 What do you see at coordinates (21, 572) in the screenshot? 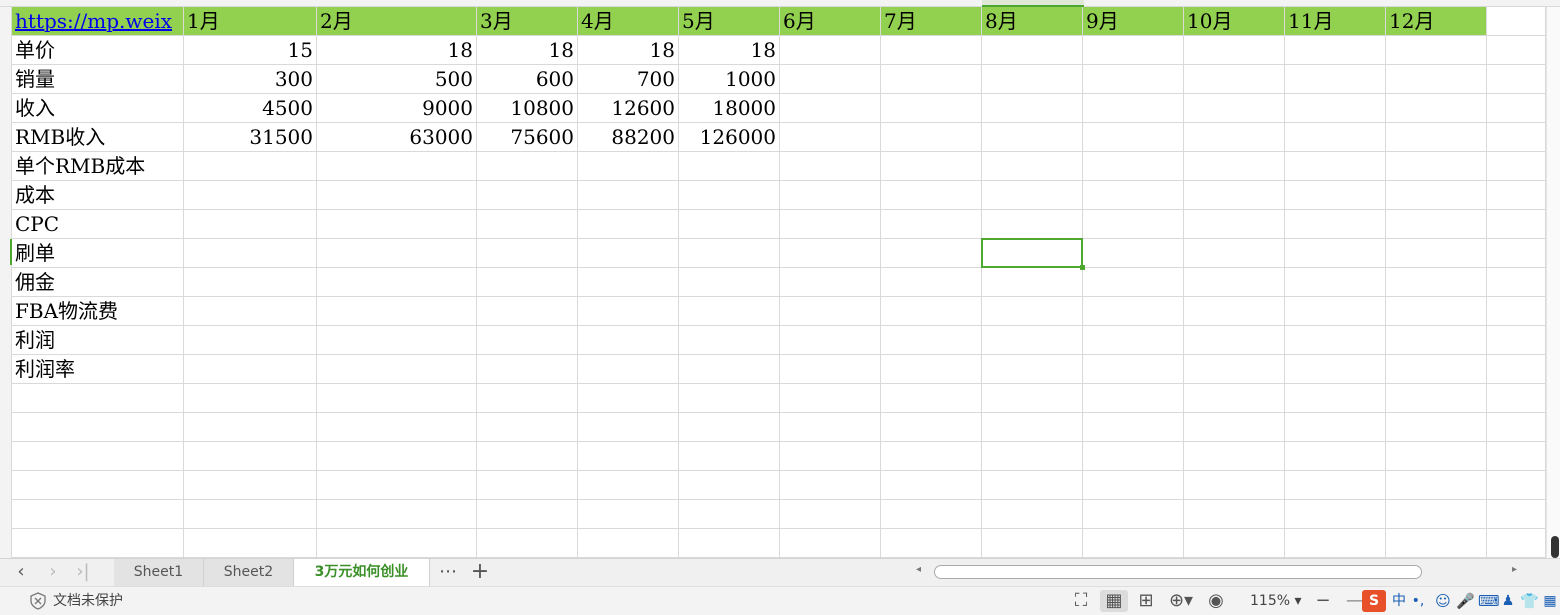
I see `prev-sheet-icon: ‹` at bounding box center [21, 572].